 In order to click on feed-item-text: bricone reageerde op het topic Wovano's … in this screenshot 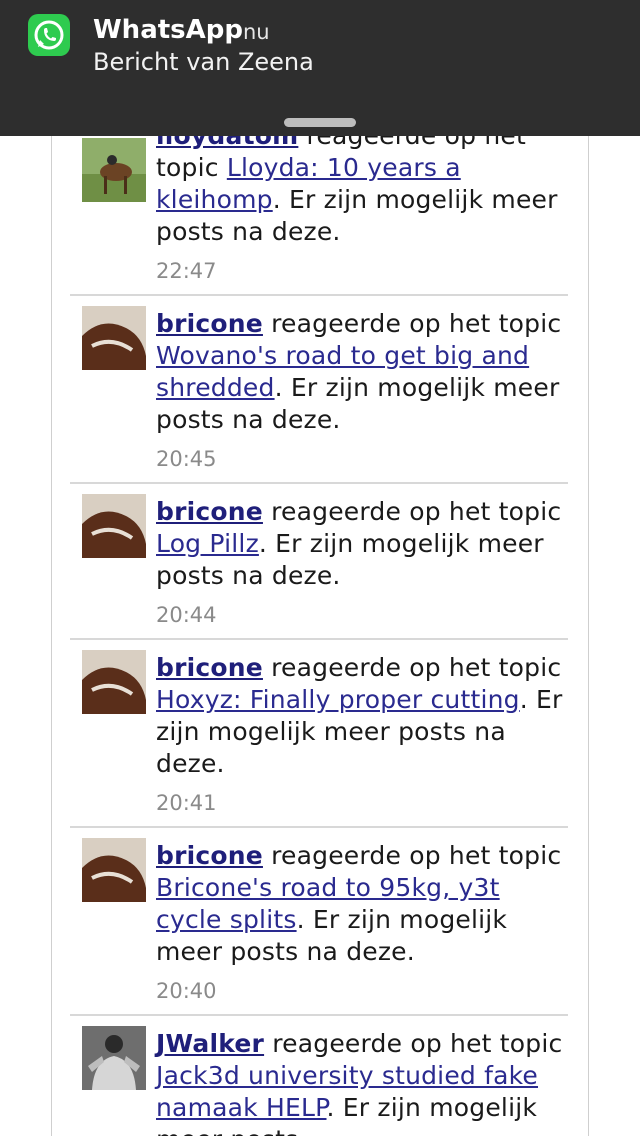, I will do `click(361, 372)`.